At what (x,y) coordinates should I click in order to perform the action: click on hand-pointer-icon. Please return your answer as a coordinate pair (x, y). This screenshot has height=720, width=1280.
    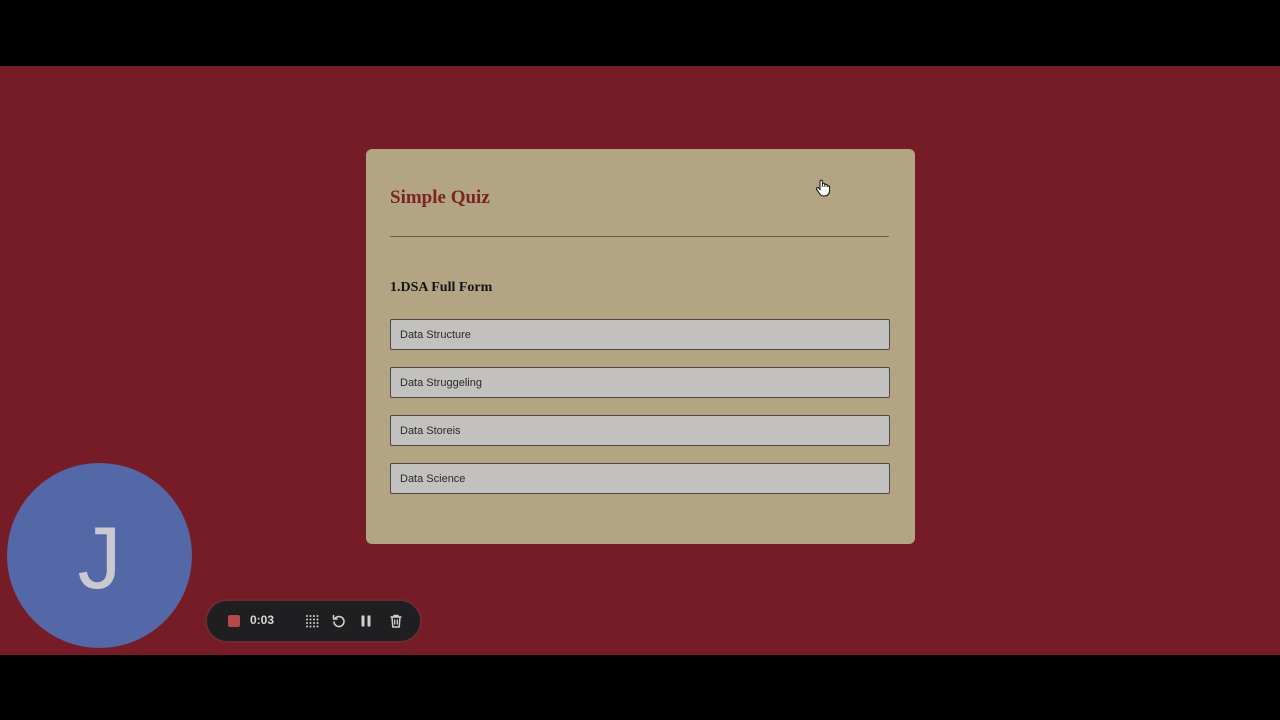
    Looking at the image, I should click on (823, 188).